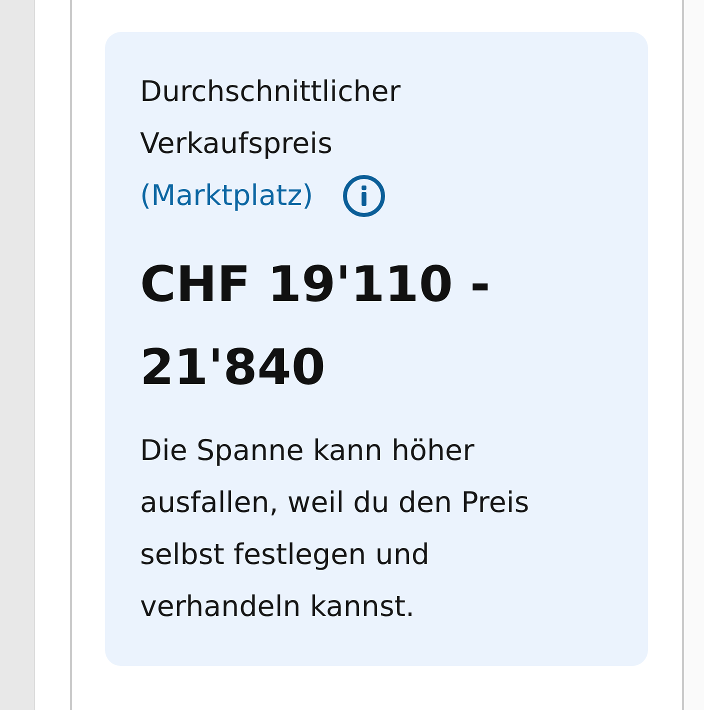 The height and width of the screenshot is (710, 704). Describe the element at coordinates (227, 196) in the screenshot. I see `marketplace-link: (Marktplatz)` at that location.